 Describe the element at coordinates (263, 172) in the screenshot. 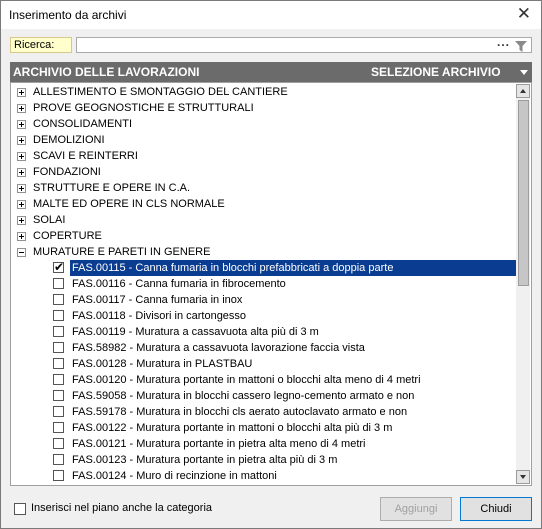

I see `tree-category: FONDAZIONI` at that location.